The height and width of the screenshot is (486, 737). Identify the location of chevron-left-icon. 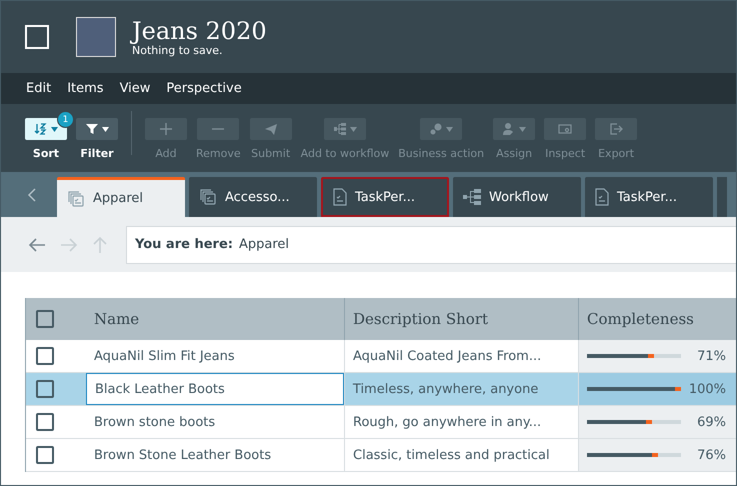
(32, 195).